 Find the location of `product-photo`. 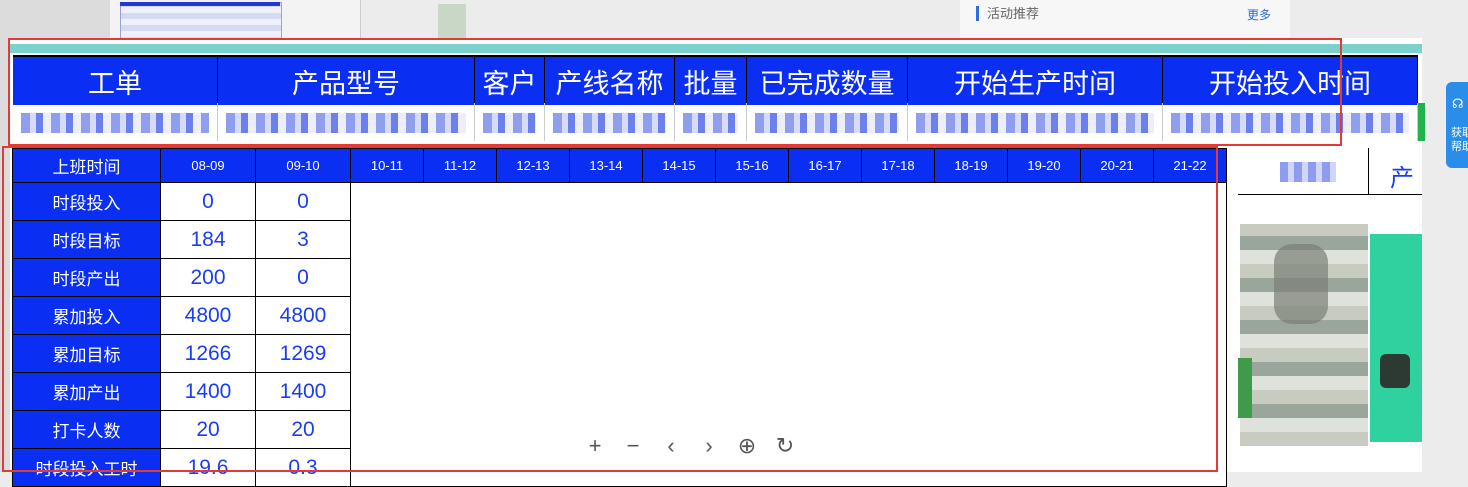

product-photo is located at coordinates (1396, 338).